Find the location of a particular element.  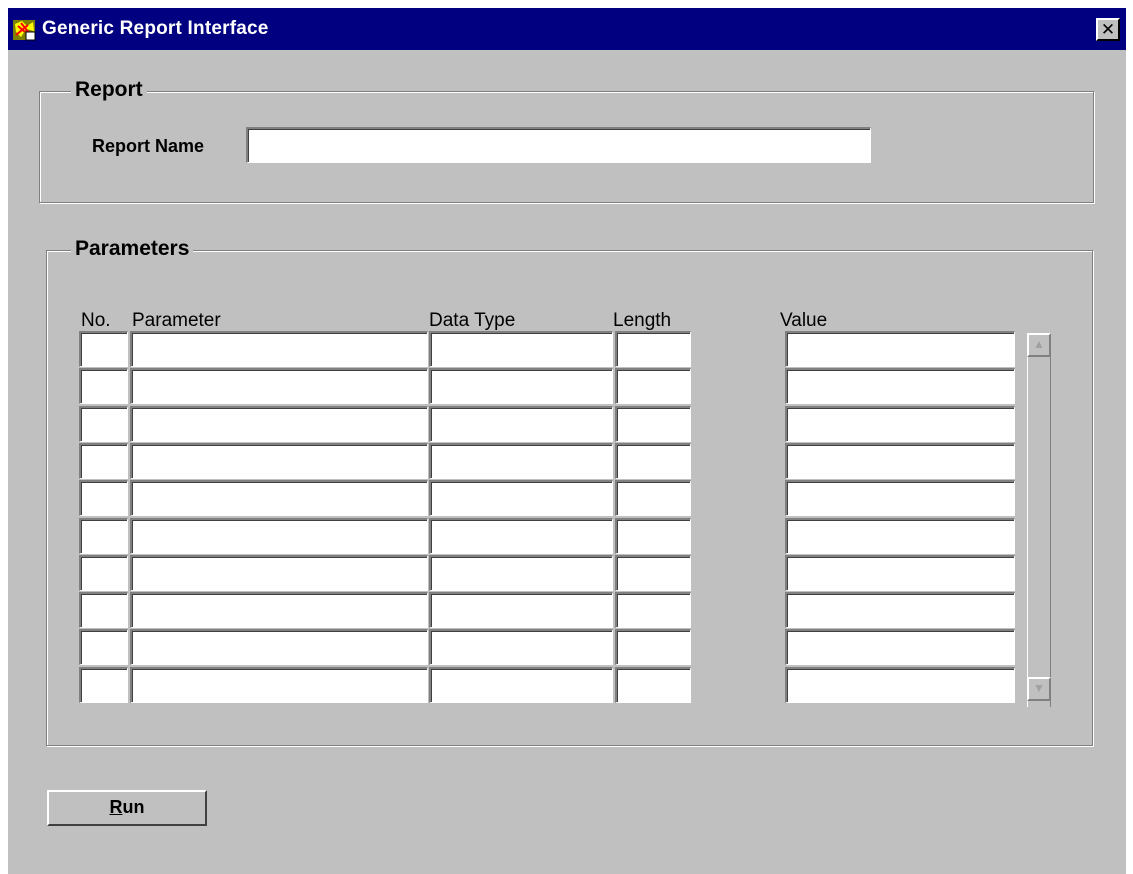

title-bar: Generic Report Interface ✕ is located at coordinates (567, 29).